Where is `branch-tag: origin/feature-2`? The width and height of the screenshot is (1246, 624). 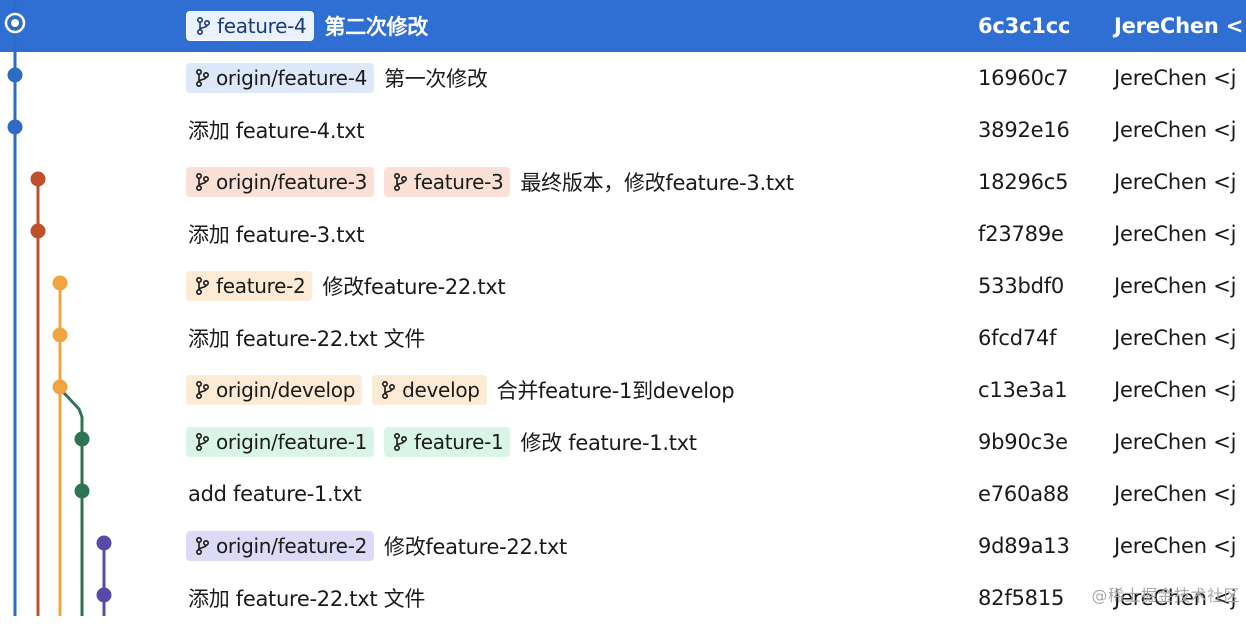
branch-tag: origin/feature-2 is located at coordinates (280, 546).